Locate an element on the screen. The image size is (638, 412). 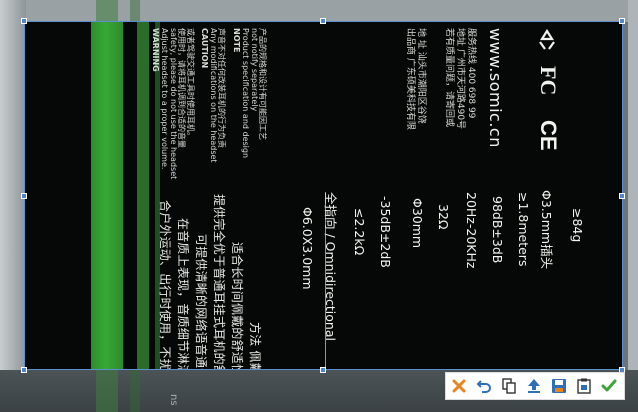
clipboard-icon is located at coordinates (584, 386).